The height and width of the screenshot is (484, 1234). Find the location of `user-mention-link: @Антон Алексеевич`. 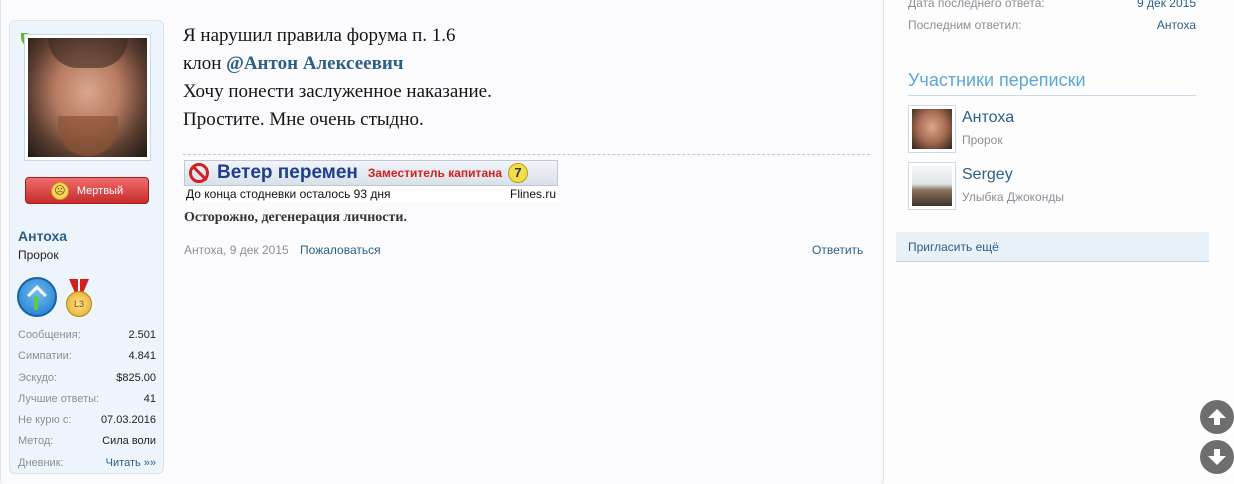

user-mention-link: @Антон Алексеевич is located at coordinates (314, 63).